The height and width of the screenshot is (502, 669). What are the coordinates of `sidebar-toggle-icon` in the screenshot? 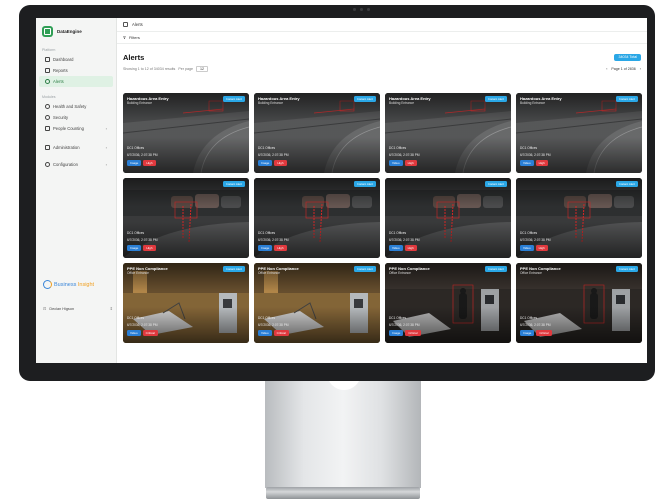 It's located at (125, 24).